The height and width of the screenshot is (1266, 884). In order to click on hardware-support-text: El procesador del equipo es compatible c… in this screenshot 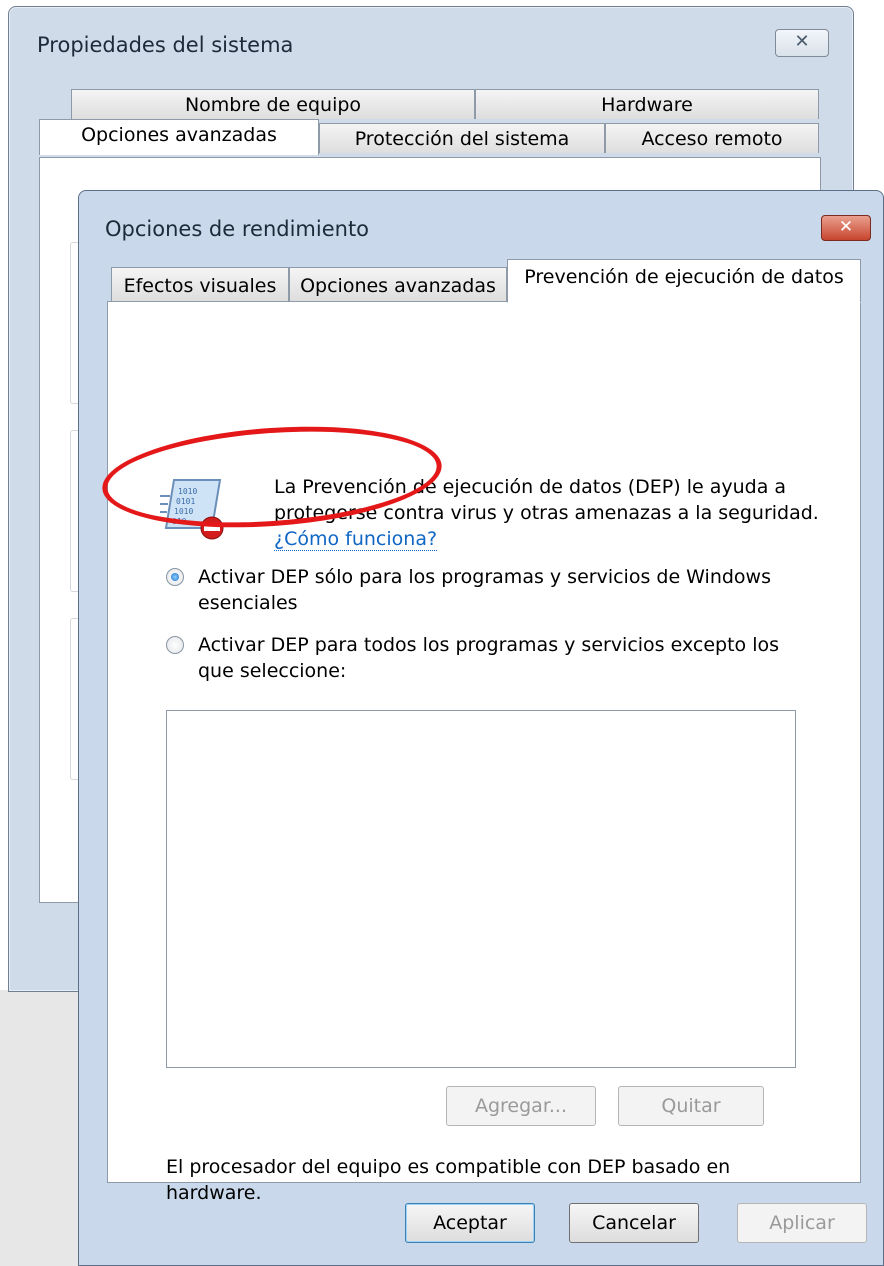, I will do `click(448, 1180)`.